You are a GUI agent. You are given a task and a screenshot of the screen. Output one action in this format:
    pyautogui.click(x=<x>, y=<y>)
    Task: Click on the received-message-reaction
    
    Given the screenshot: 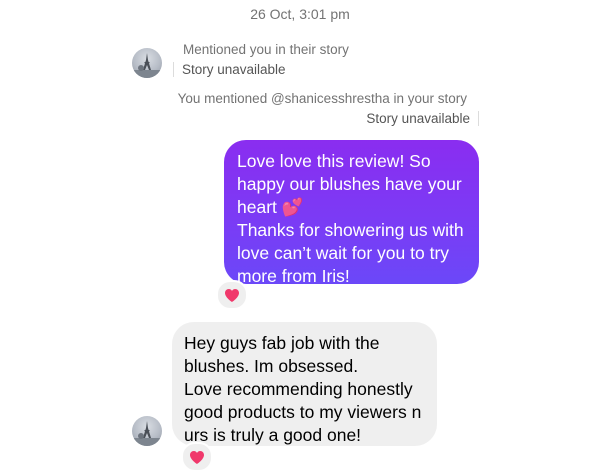 What is the action you would take?
    pyautogui.click(x=197, y=457)
    